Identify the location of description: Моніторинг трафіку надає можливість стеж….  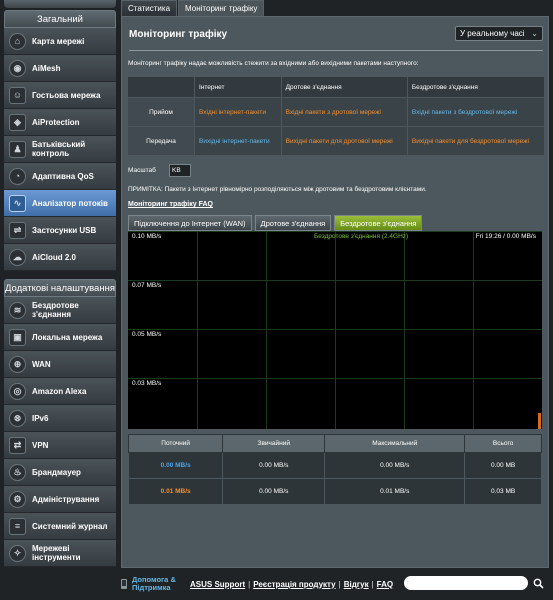
(273, 63).